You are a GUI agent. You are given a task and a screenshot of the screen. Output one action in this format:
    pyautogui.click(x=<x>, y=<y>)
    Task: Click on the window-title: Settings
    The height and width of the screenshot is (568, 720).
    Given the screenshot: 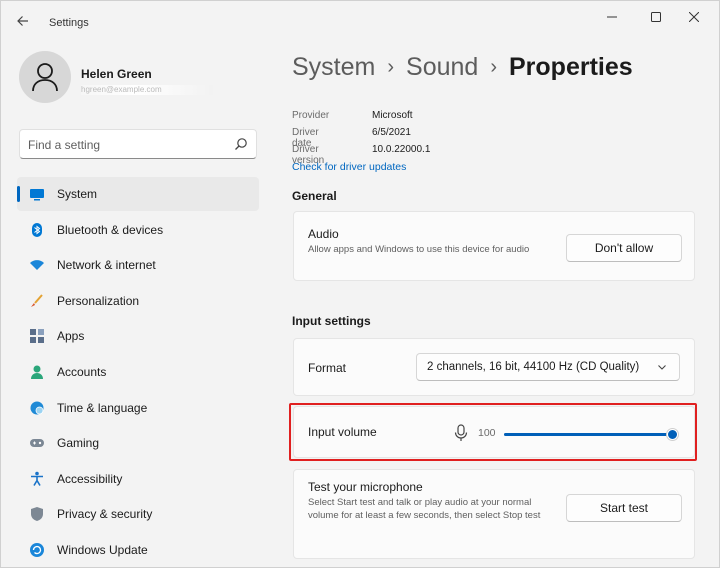 What is the action you would take?
    pyautogui.click(x=69, y=23)
    